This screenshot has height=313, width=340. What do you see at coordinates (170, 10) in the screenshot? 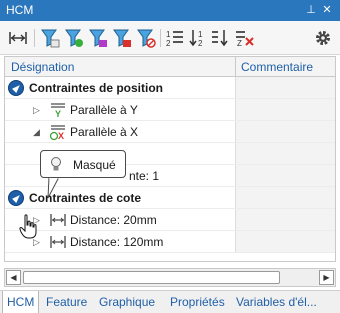
I see `window-titlebar: HCM ⊥ ✕` at bounding box center [170, 10].